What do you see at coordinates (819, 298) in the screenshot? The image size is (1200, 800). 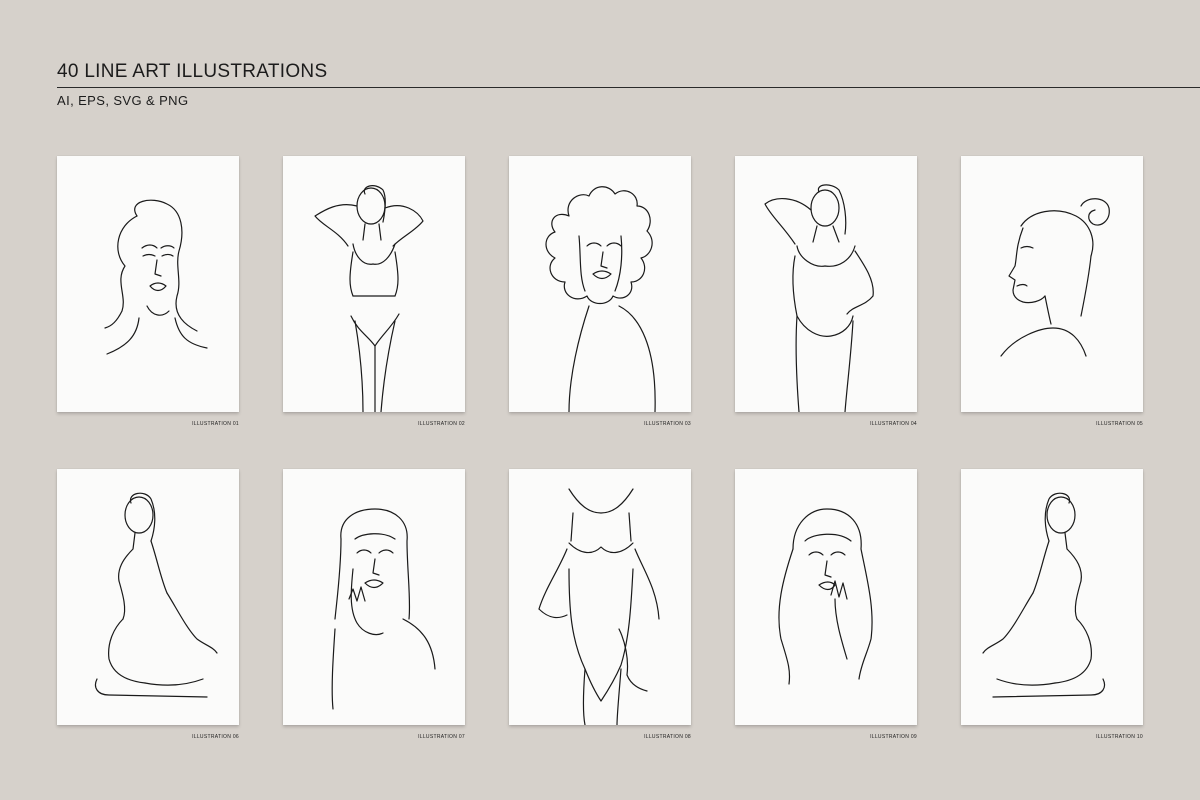 I see `standing-hand-on-hip-icon` at bounding box center [819, 298].